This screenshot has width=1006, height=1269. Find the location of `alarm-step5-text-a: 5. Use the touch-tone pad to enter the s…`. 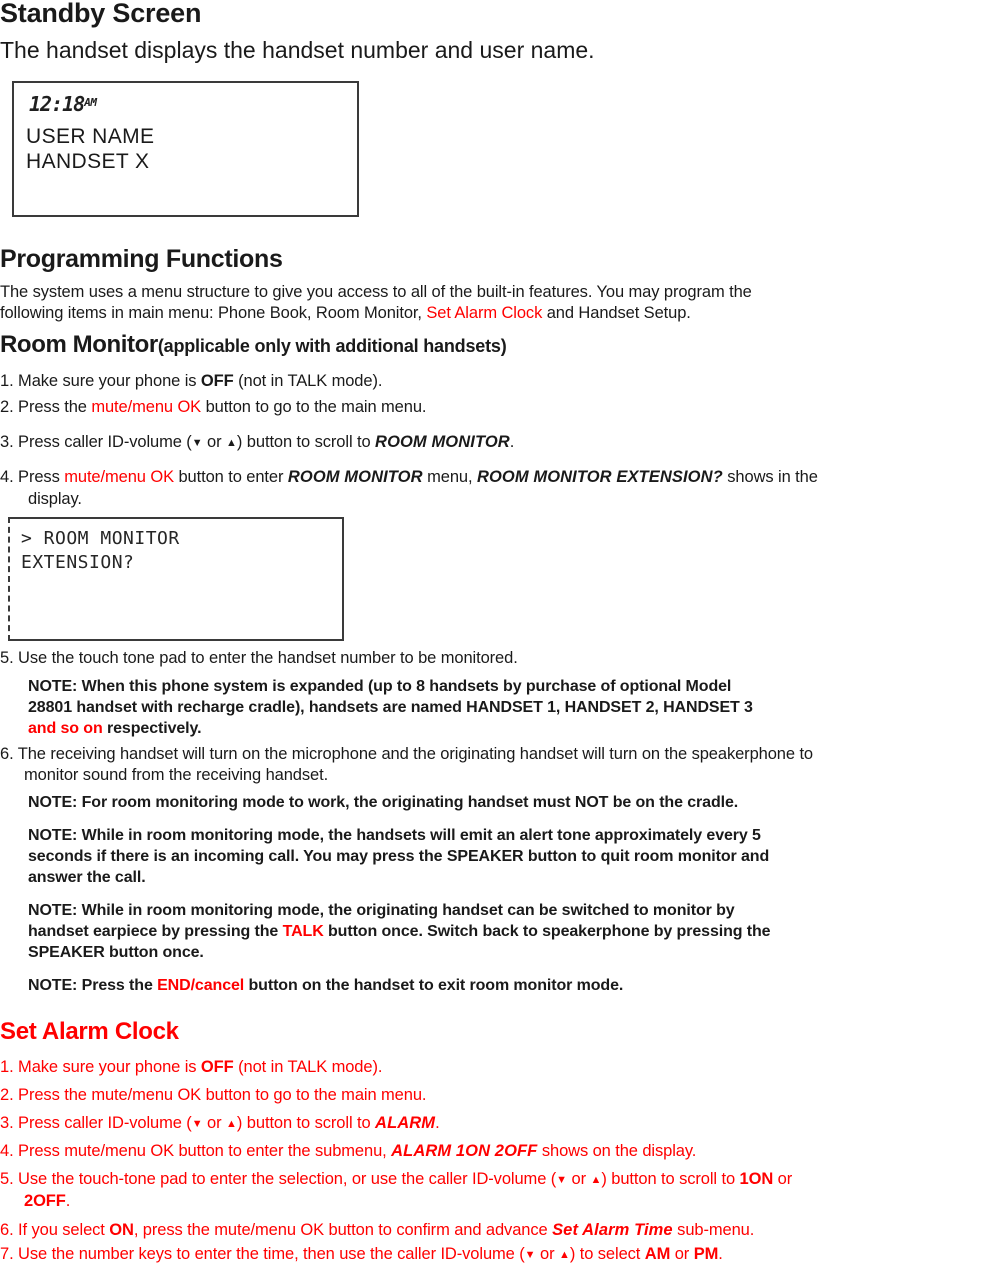

alarm-step5-text-a: 5. Use the touch-tone pad to enter the s… is located at coordinates (278, 1179).